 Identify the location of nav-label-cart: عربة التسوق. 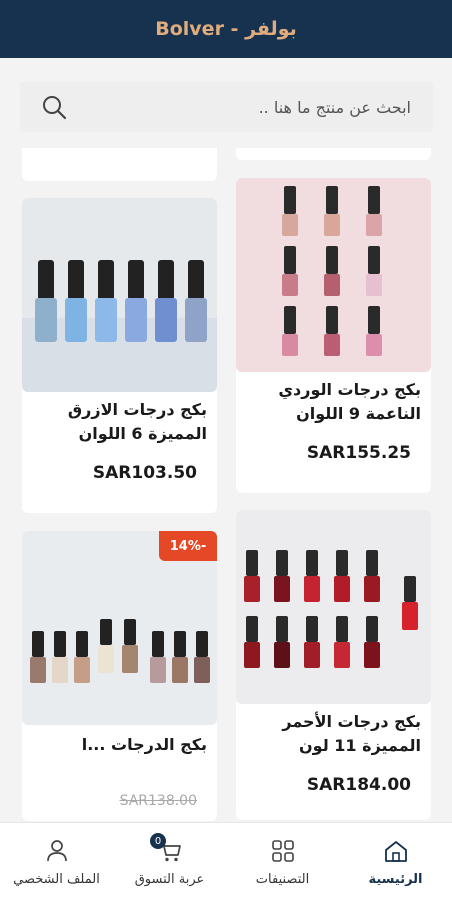
(169, 879).